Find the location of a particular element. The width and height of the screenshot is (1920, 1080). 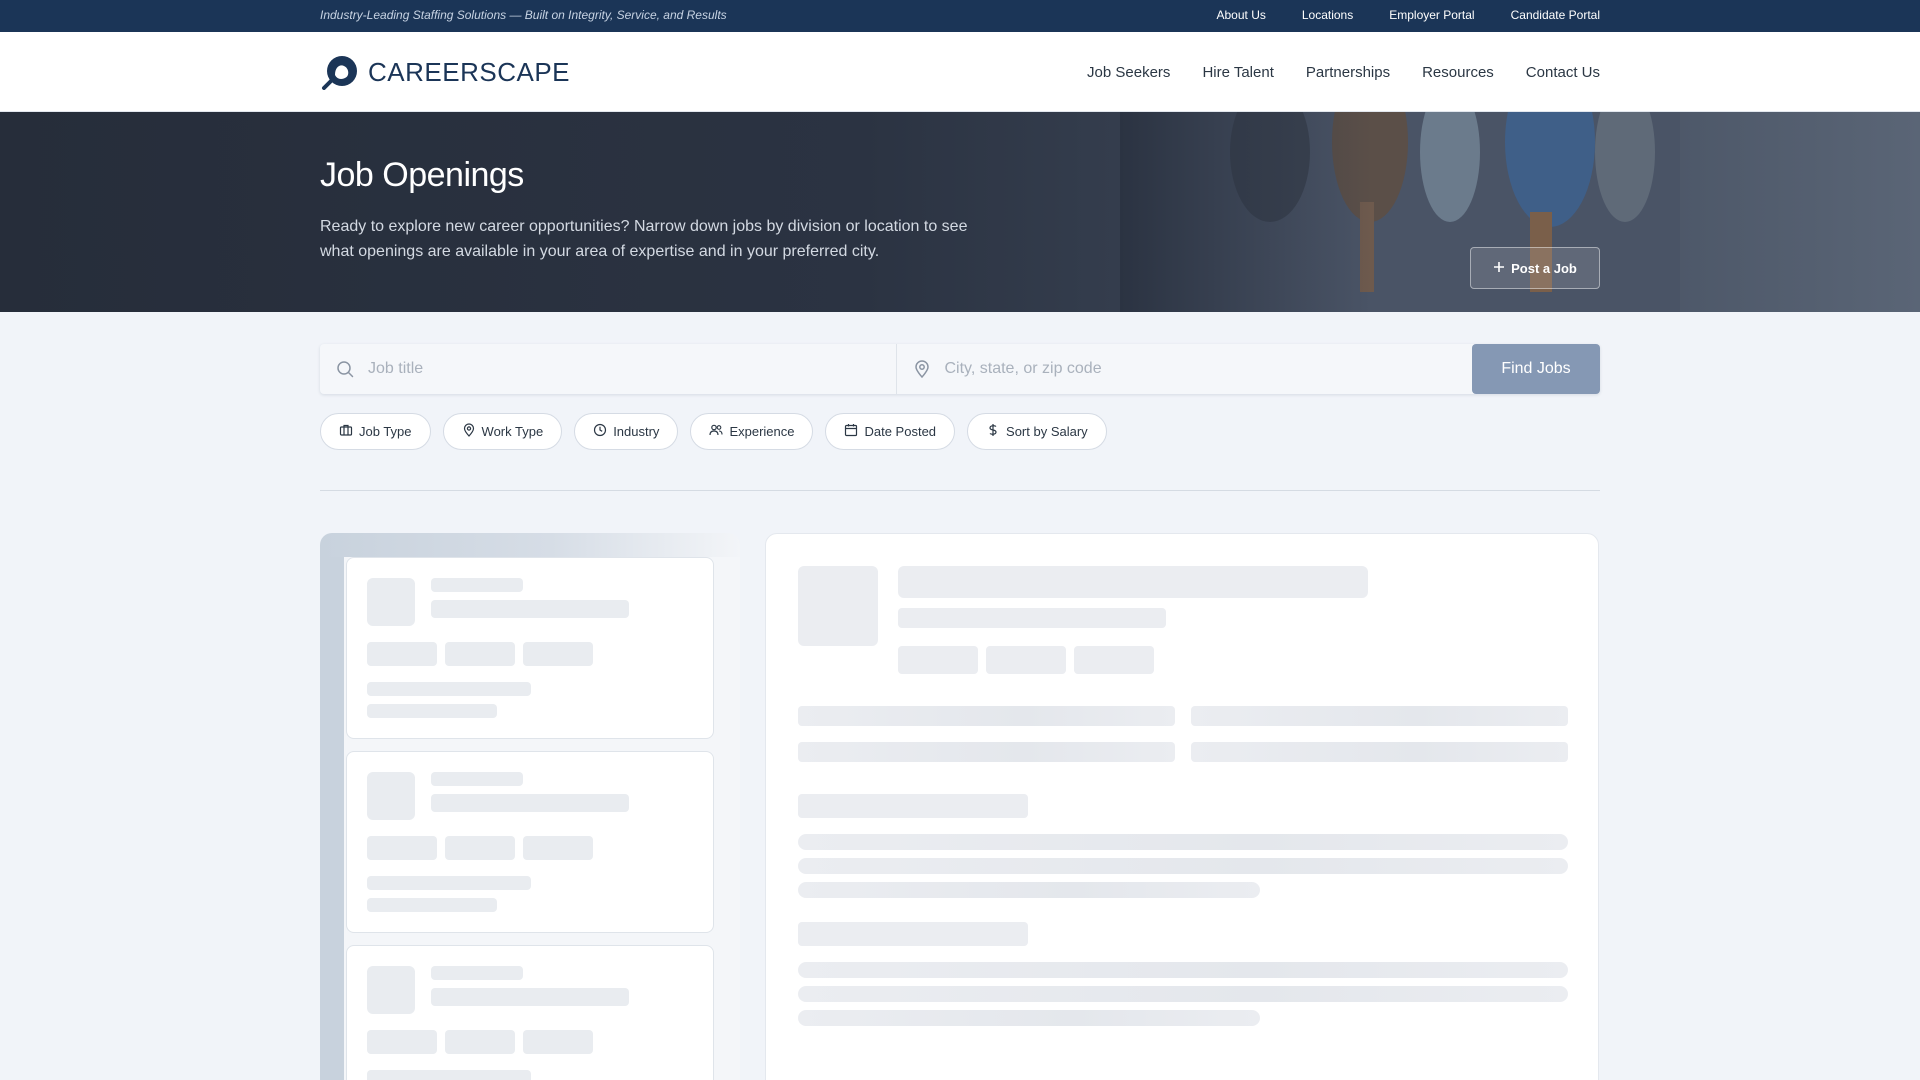

search-icon is located at coordinates (345, 369).